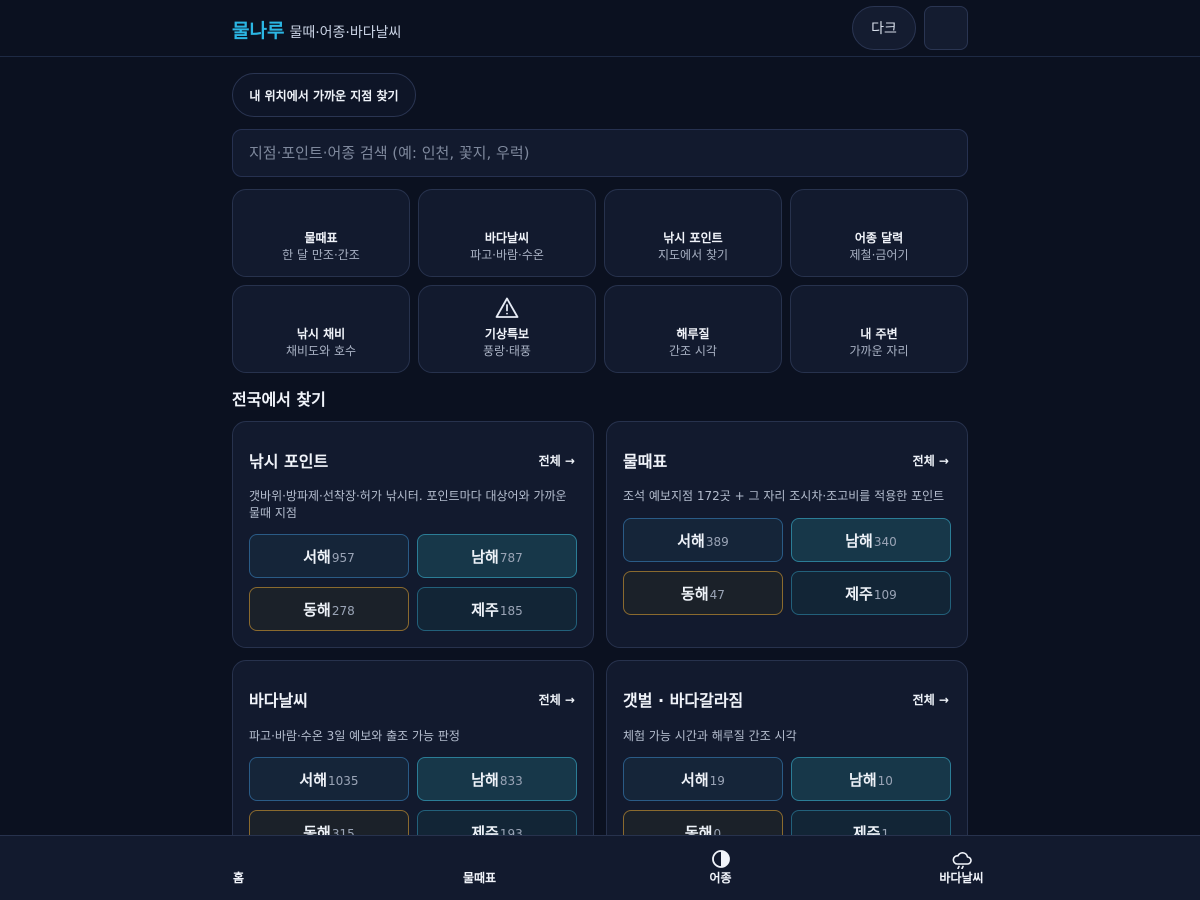  Describe the element at coordinates (343, 558) in the screenshot. I see `region-count: 957` at that location.